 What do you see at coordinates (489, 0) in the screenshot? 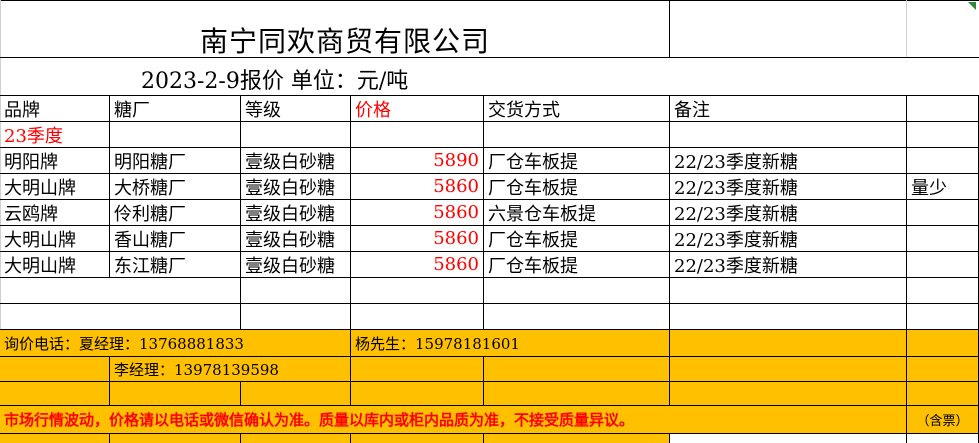
I see `top-border` at bounding box center [489, 0].